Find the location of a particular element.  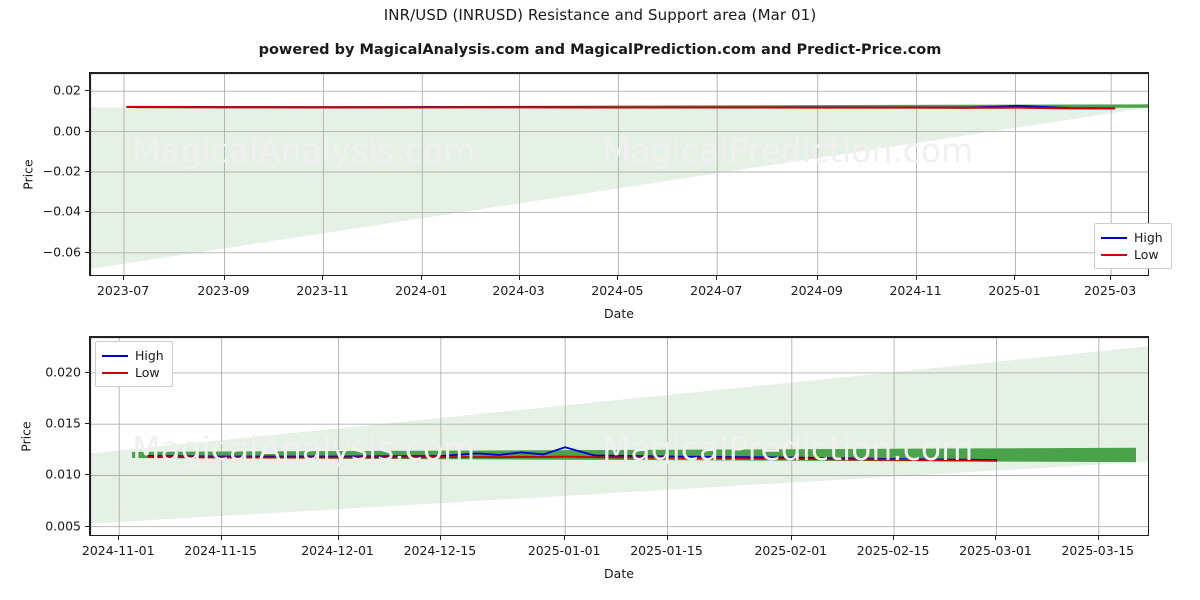

x-axis-tick-label: 2024-11-15 is located at coordinates (220, 550).